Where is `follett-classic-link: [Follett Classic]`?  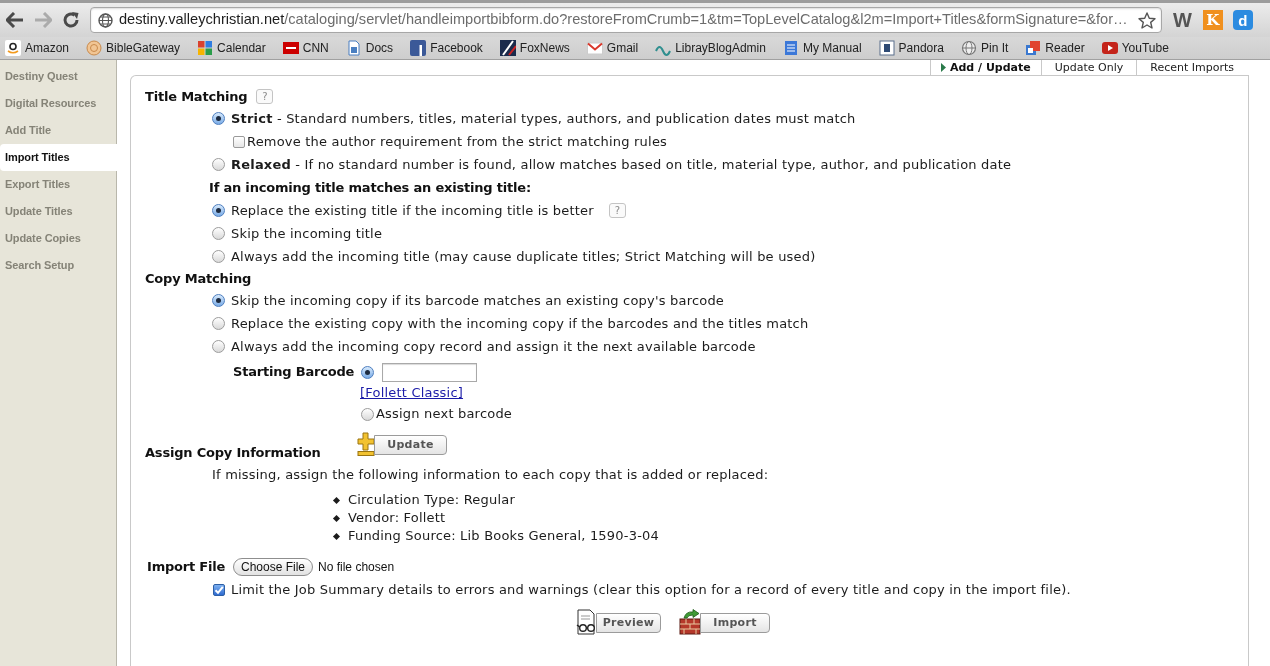 follett-classic-link: [Follett Classic] is located at coordinates (412, 393).